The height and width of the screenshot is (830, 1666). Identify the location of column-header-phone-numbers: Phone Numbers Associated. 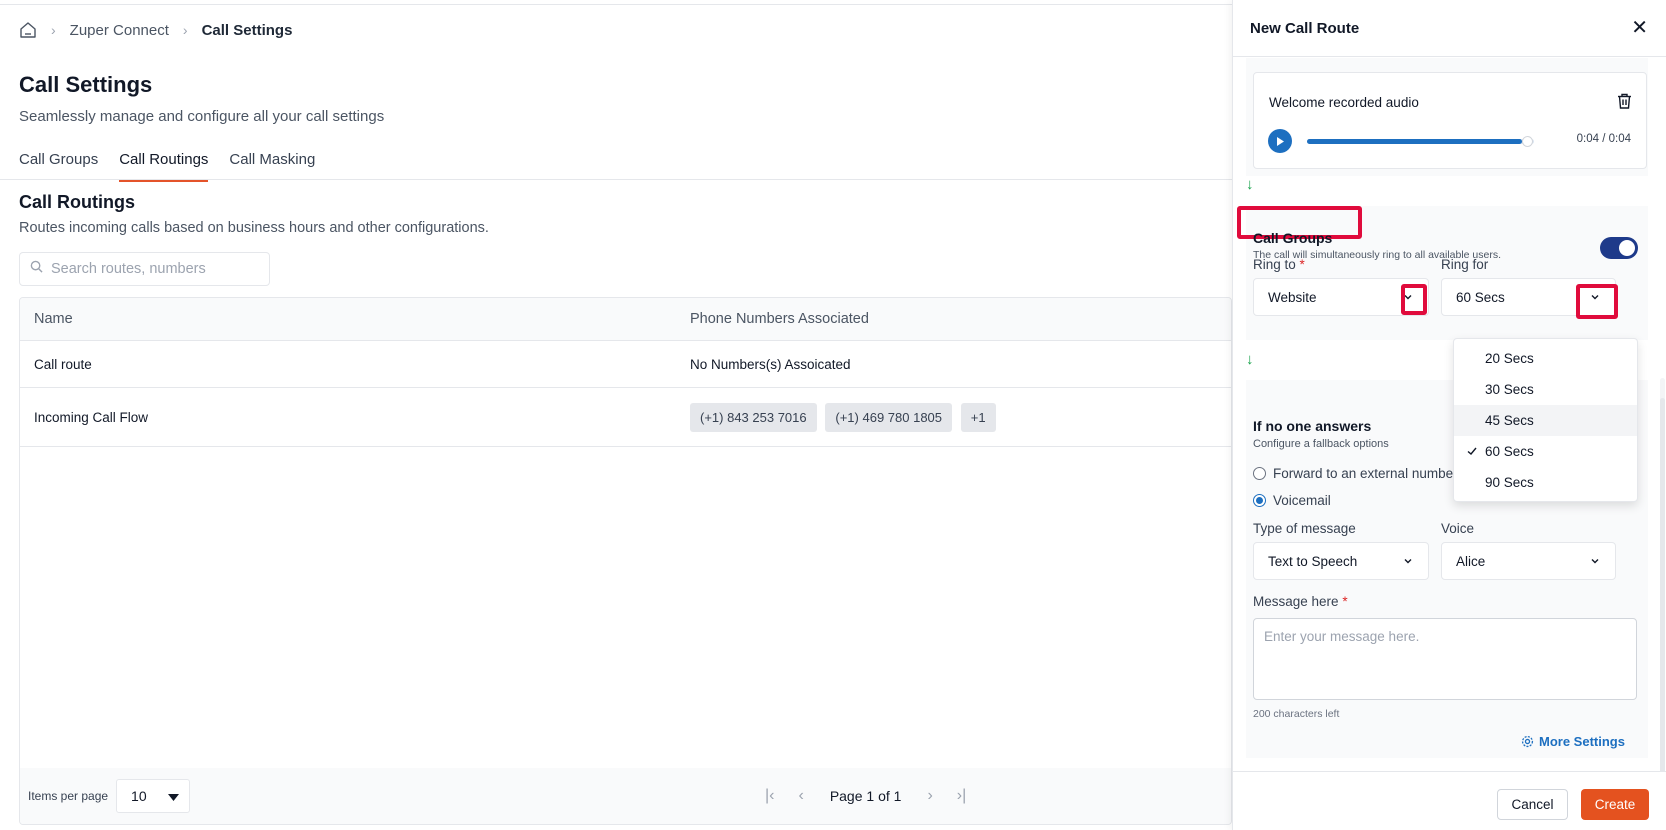
(779, 319).